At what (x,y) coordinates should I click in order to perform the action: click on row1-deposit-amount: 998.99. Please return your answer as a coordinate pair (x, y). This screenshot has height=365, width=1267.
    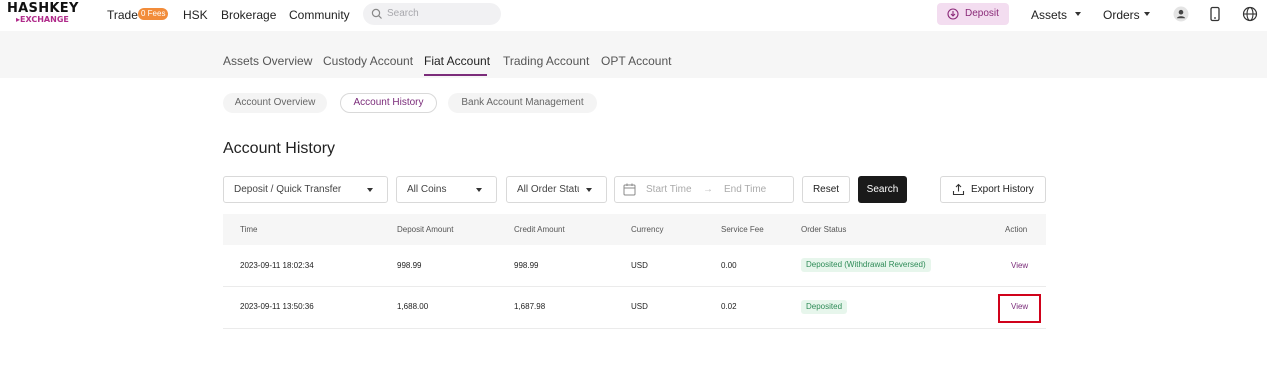
    Looking at the image, I should click on (409, 265).